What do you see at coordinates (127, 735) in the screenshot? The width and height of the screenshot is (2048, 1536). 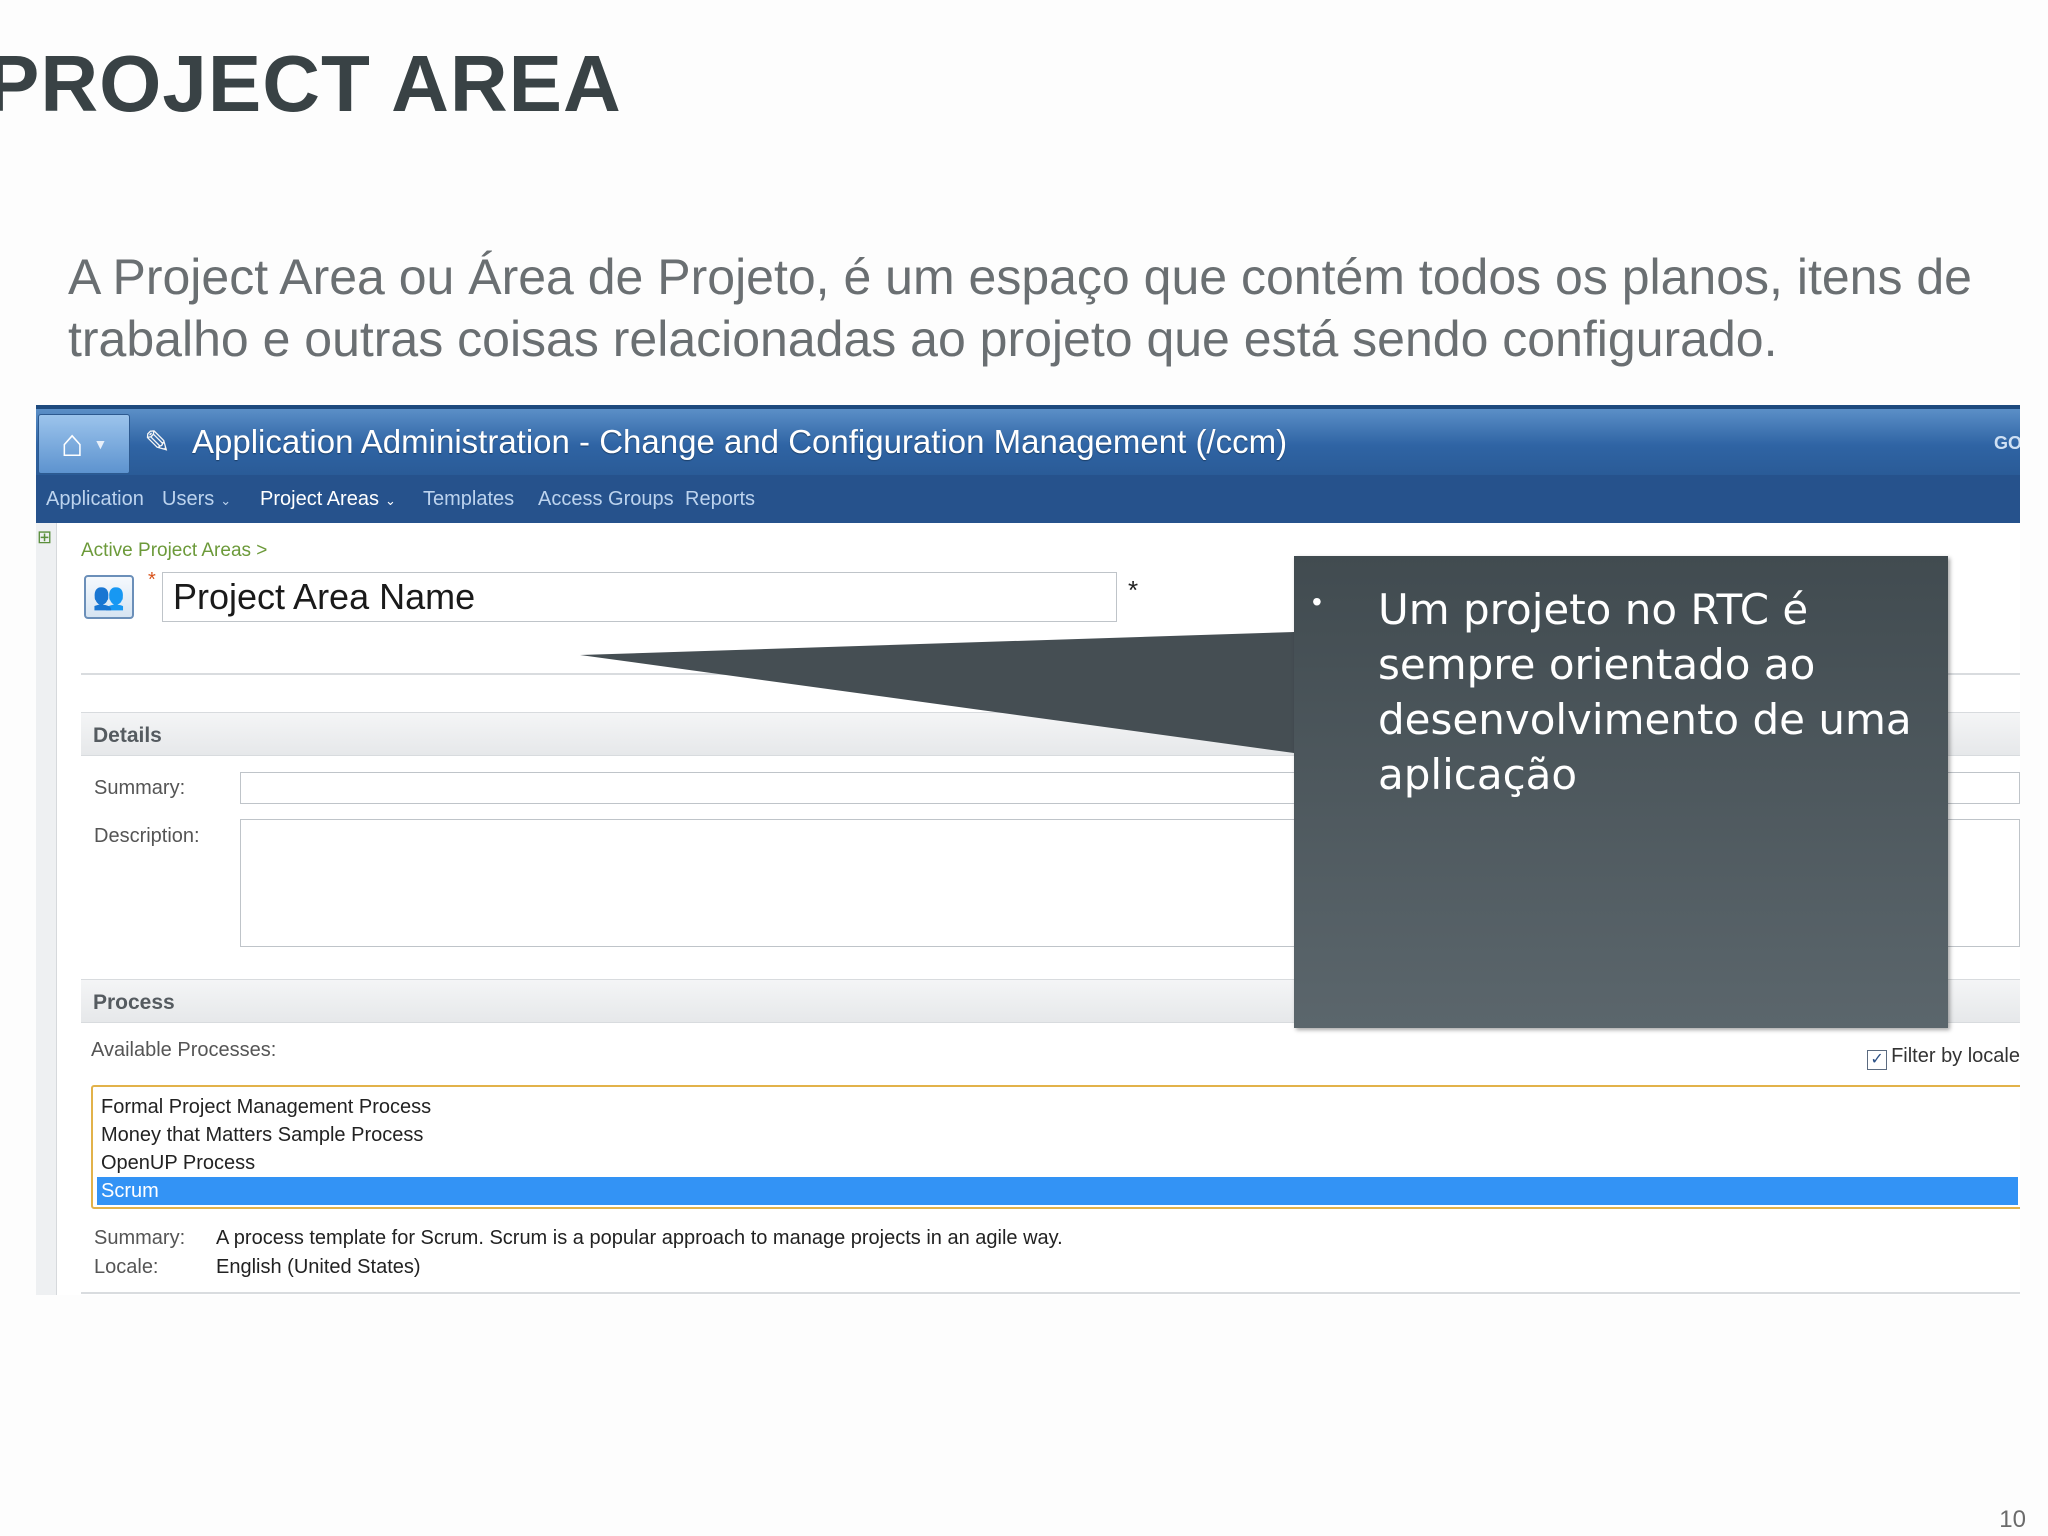 I see `details-heading: Details` at bounding box center [127, 735].